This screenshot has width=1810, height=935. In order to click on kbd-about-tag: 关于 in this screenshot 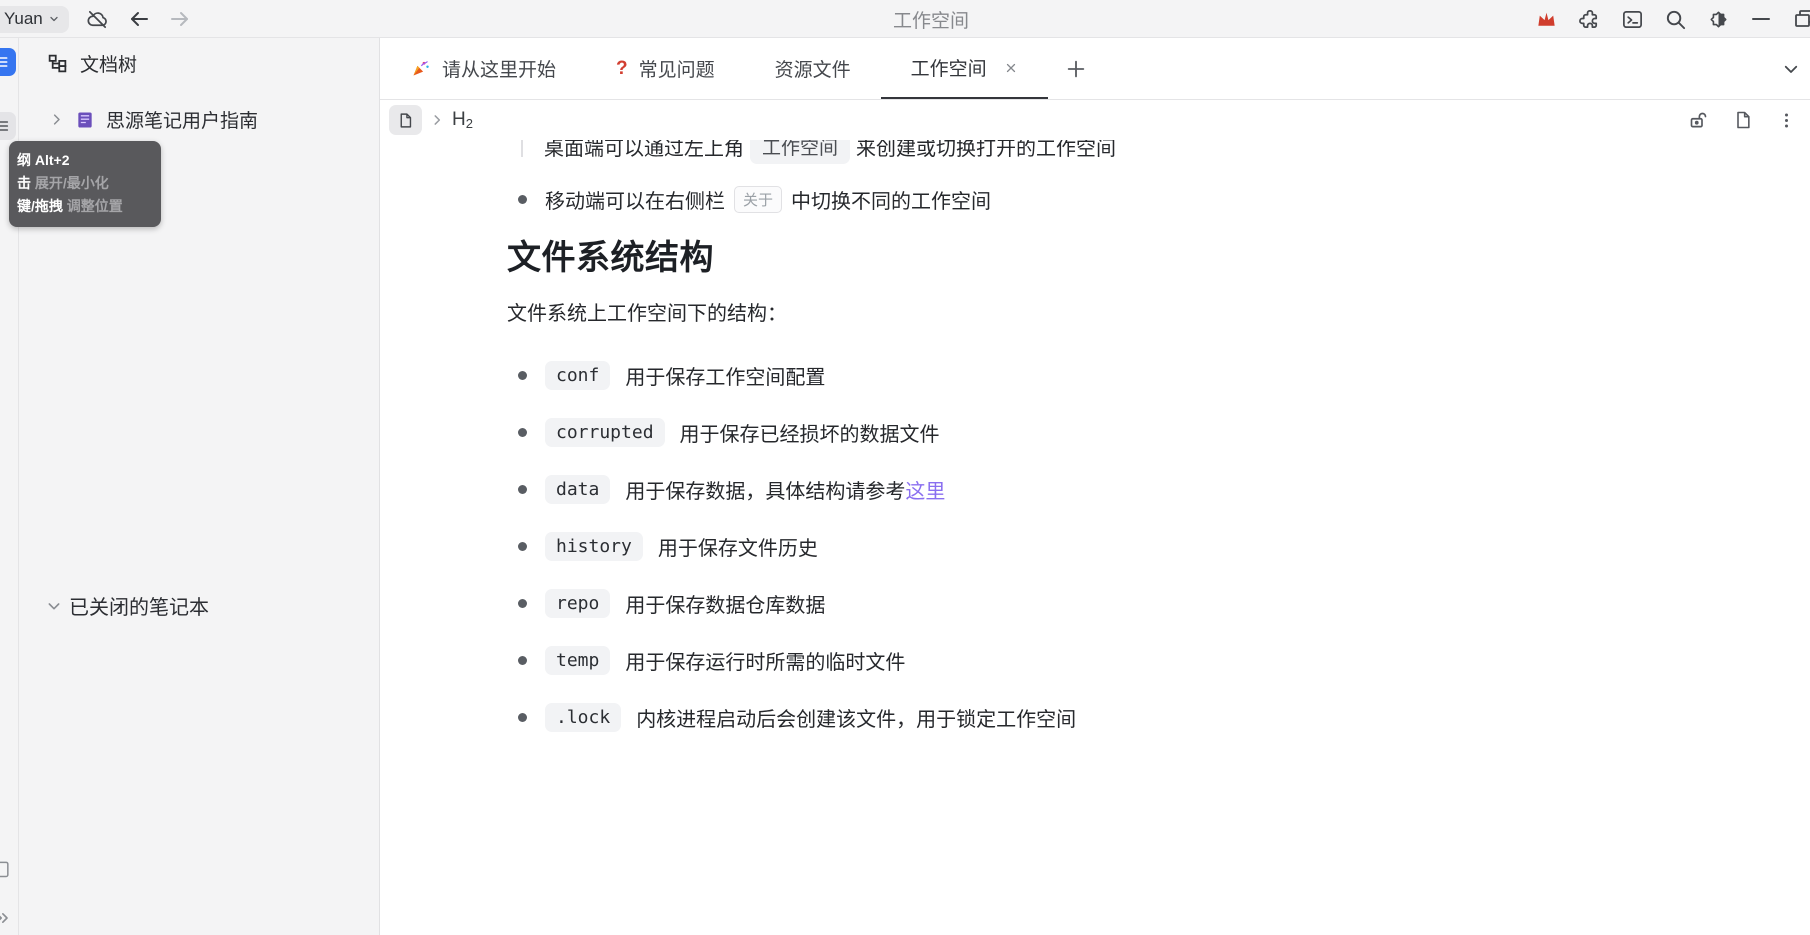, I will do `click(758, 199)`.